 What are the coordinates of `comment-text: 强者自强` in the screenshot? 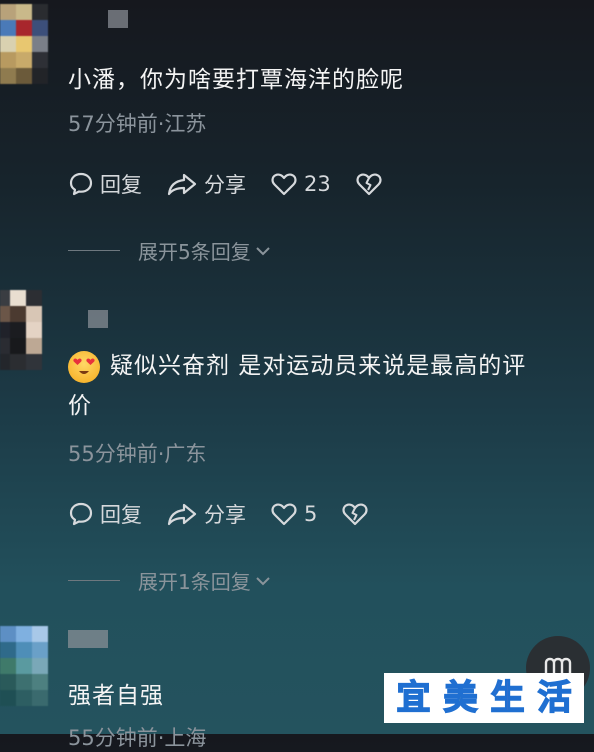 It's located at (116, 696).